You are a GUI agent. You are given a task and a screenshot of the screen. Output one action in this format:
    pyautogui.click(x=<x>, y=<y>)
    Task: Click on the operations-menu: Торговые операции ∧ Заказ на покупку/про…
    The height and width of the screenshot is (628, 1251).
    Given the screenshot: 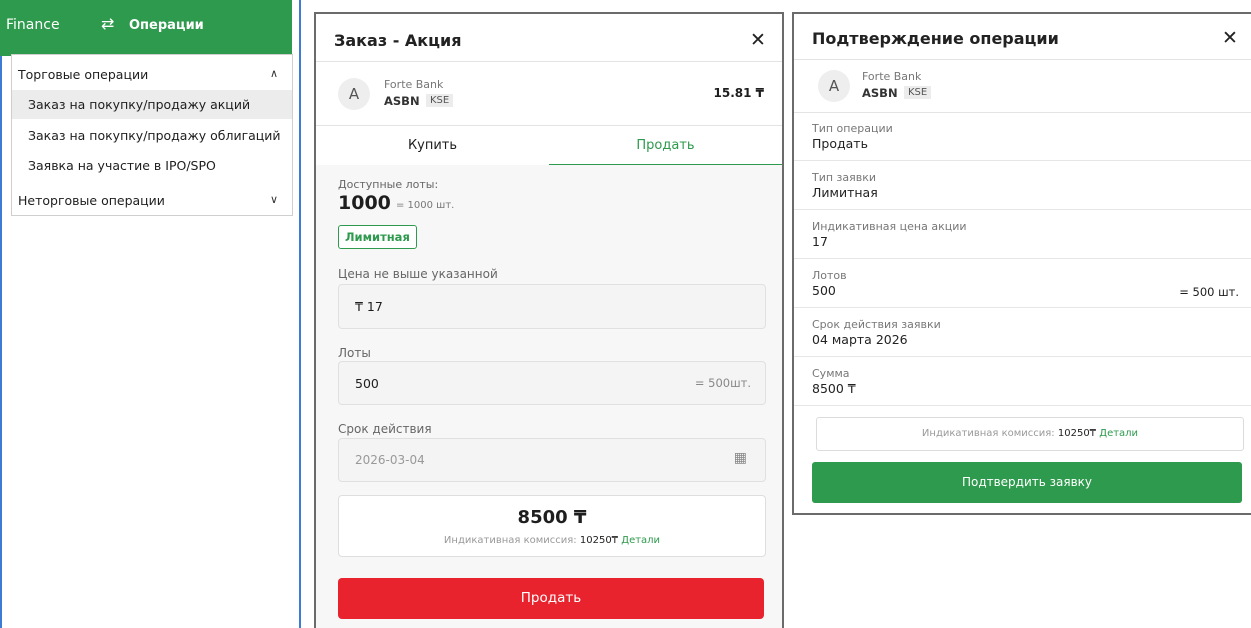 What is the action you would take?
    pyautogui.click(x=152, y=135)
    